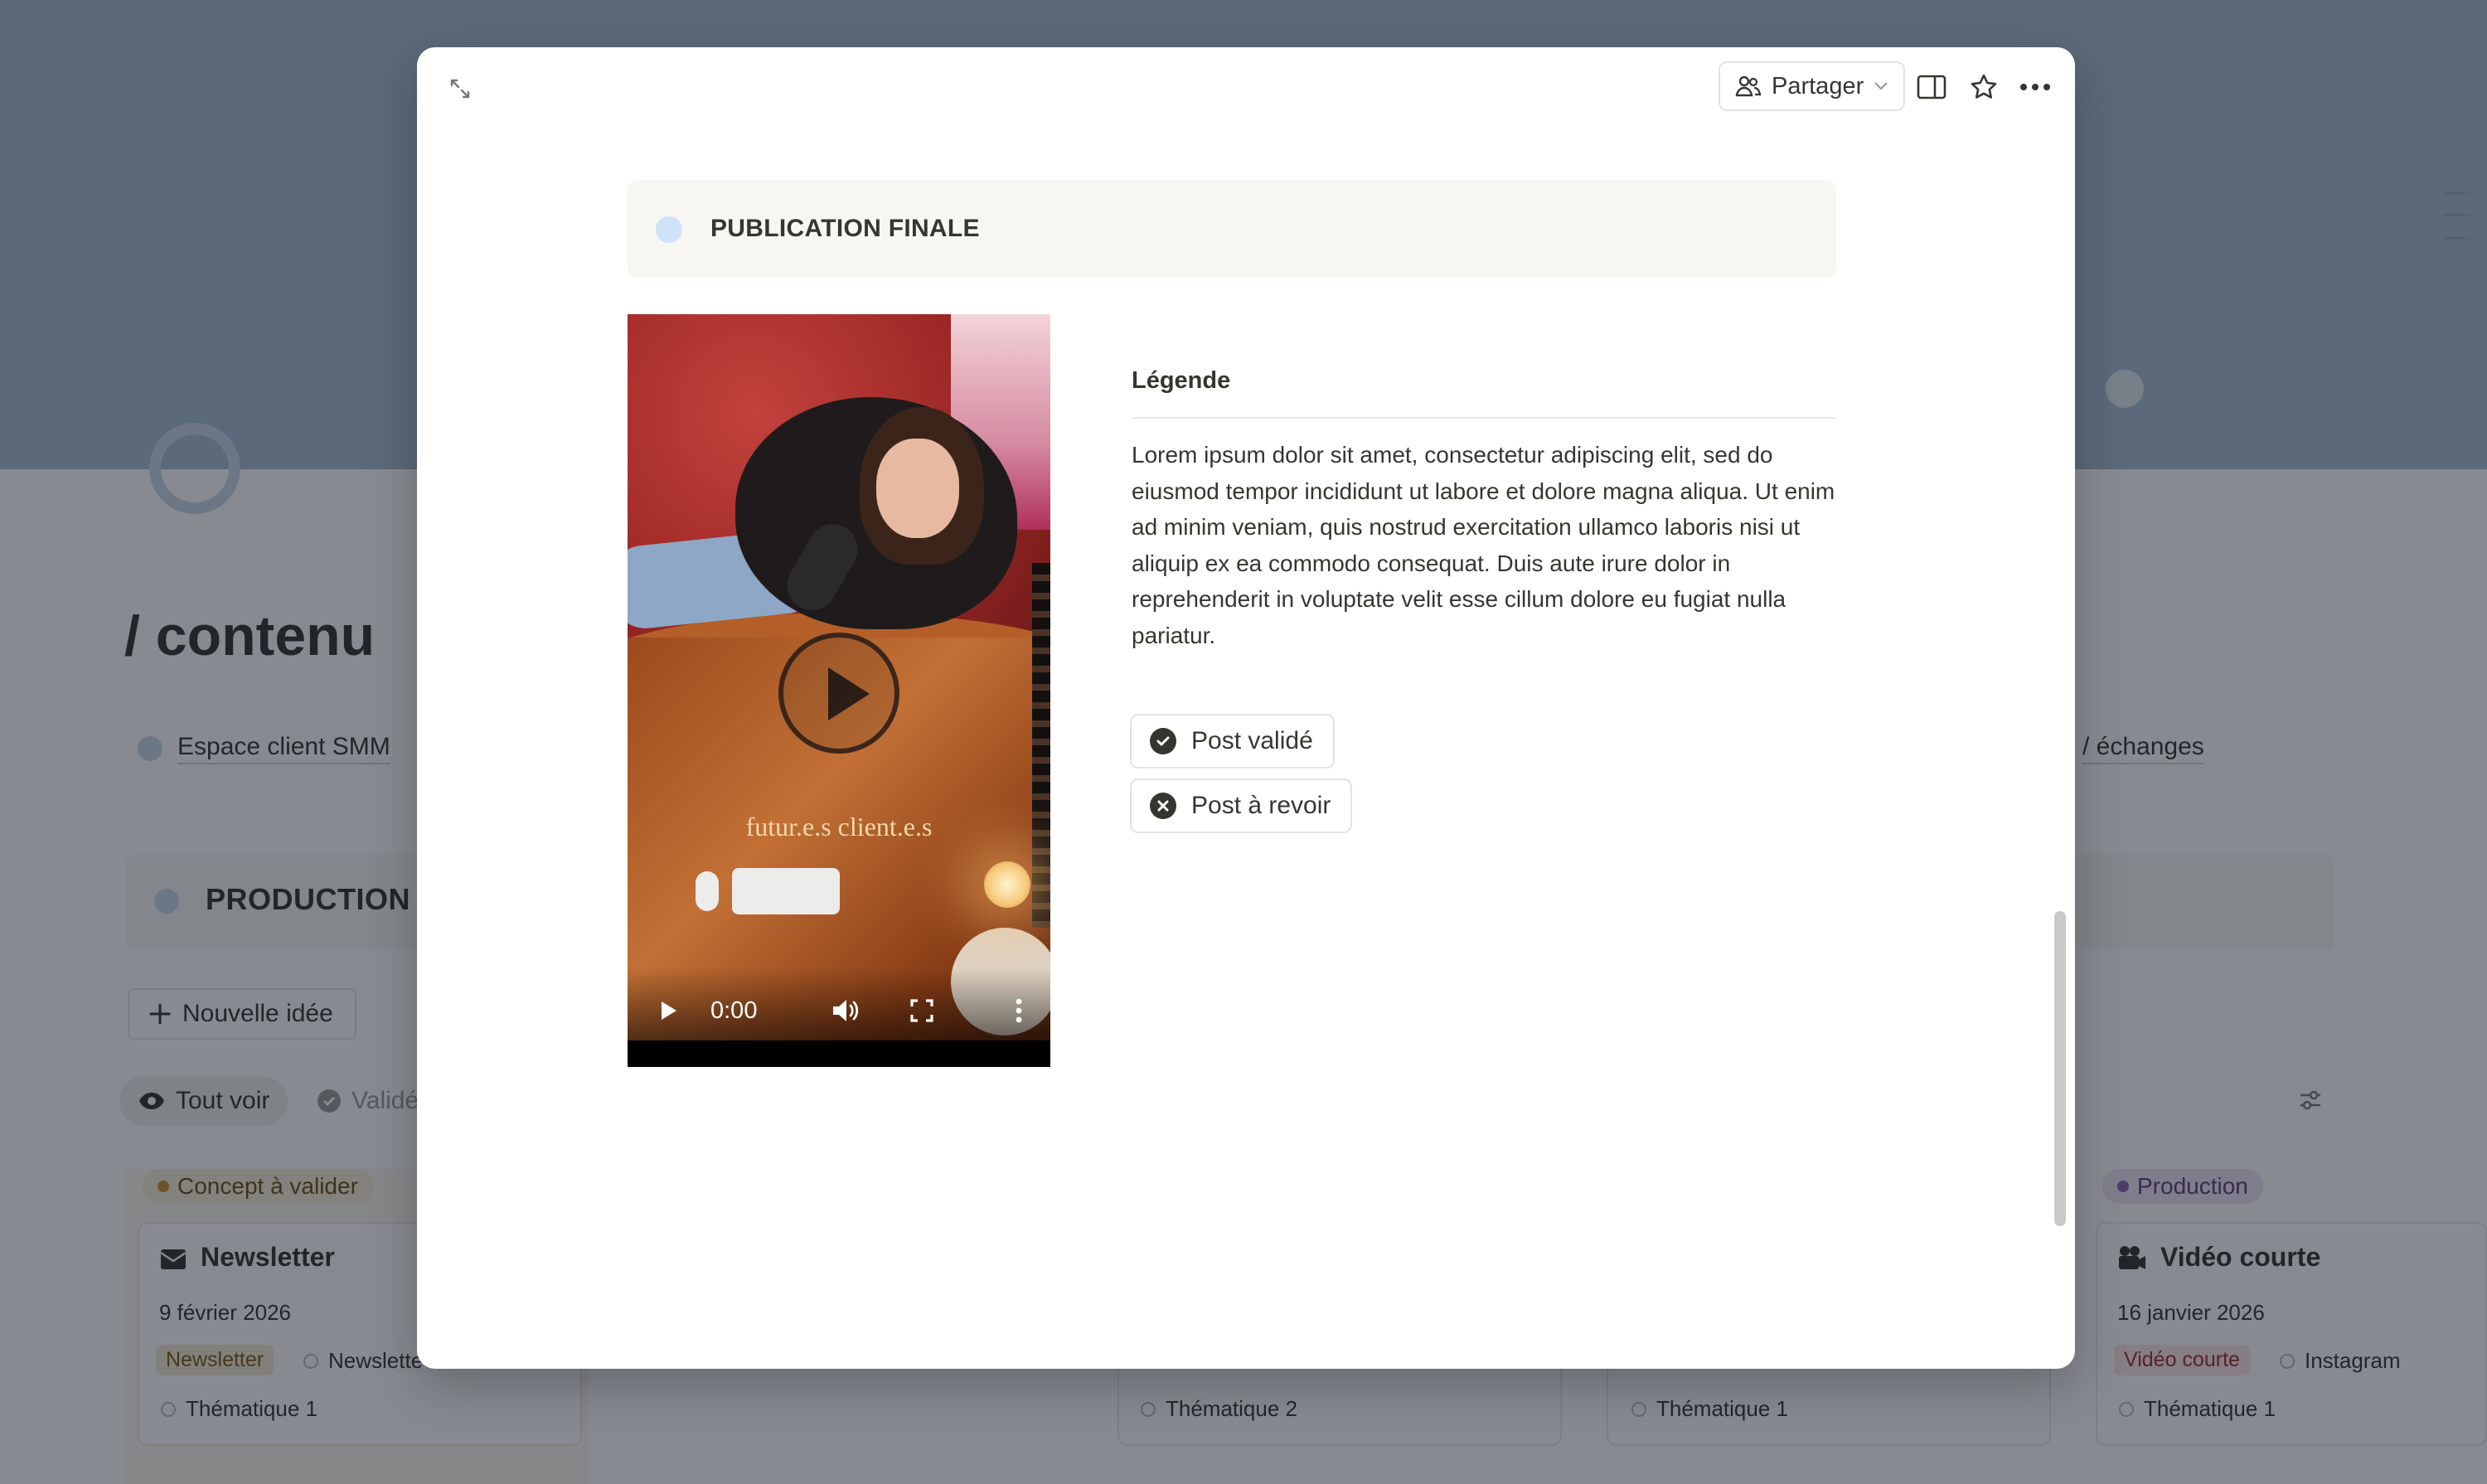  I want to click on star-icon, so click(1984, 86).